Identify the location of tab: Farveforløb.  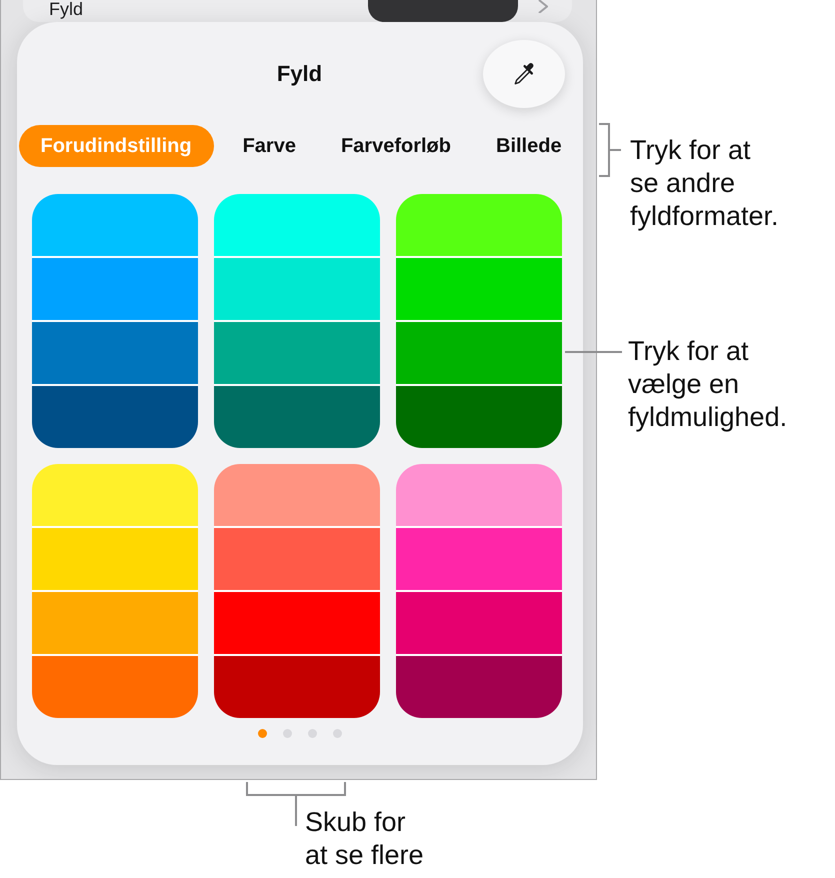
(395, 146).